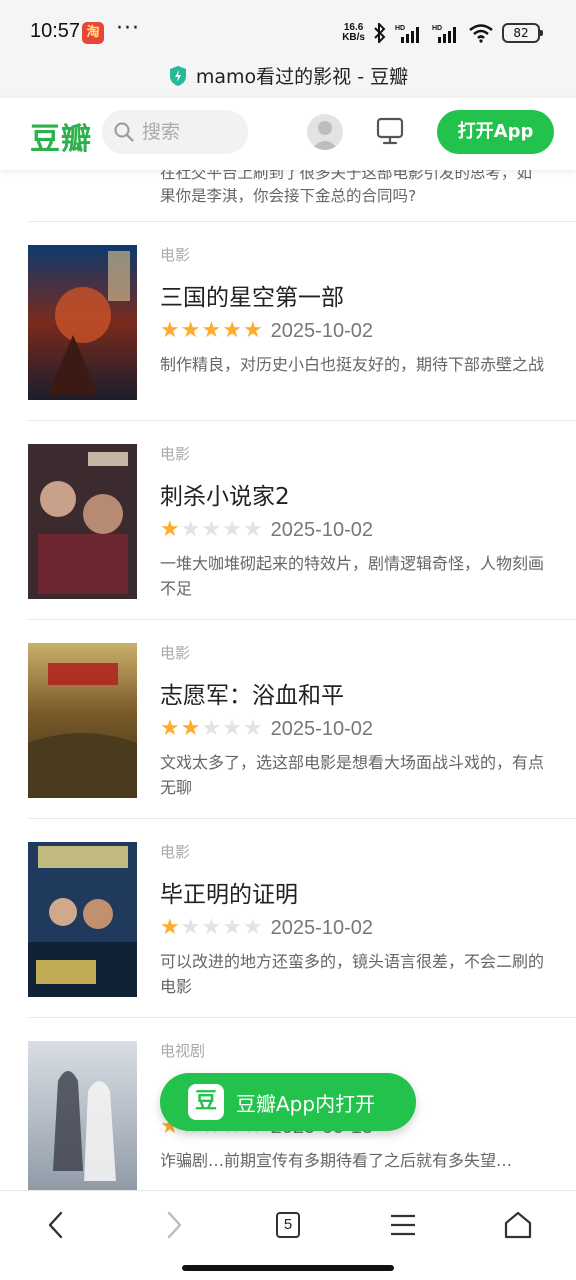 This screenshot has width=576, height=1280. Describe the element at coordinates (124, 132) in the screenshot. I see `search-icon` at that location.